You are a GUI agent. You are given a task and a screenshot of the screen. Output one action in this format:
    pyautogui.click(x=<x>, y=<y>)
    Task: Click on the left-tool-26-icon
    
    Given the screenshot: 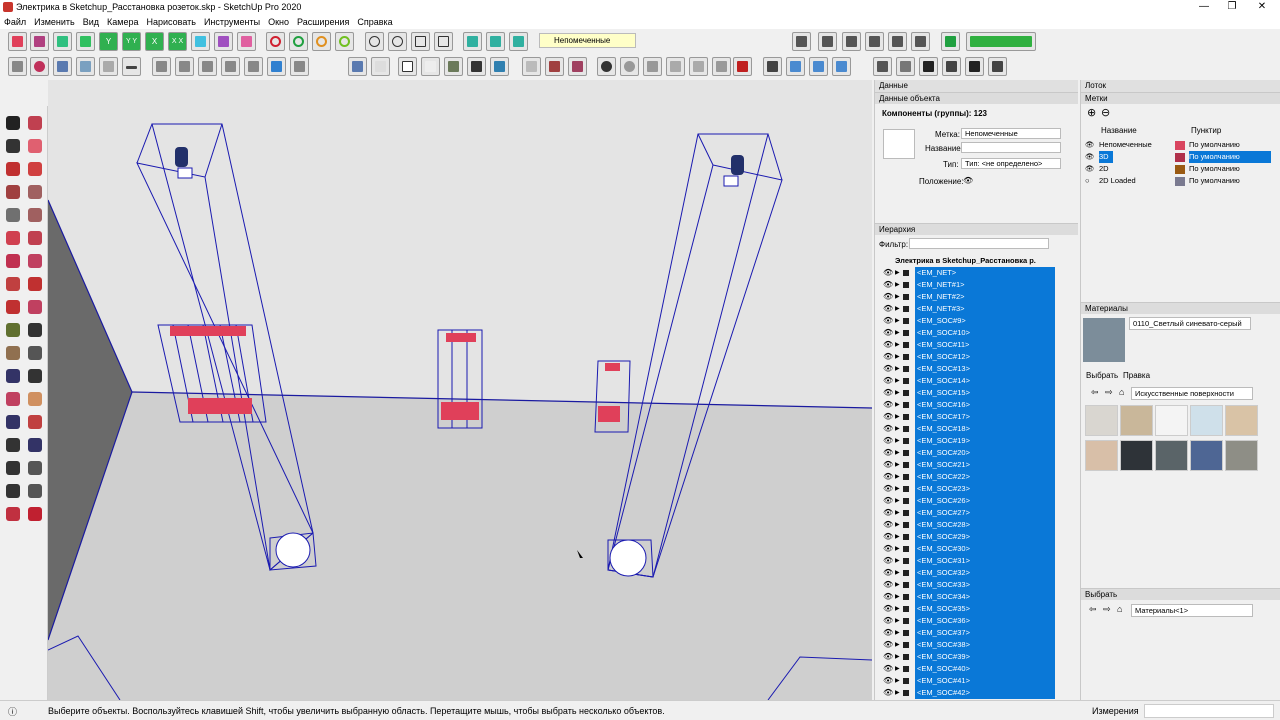 What is the action you would take?
    pyautogui.click(x=35, y=399)
    